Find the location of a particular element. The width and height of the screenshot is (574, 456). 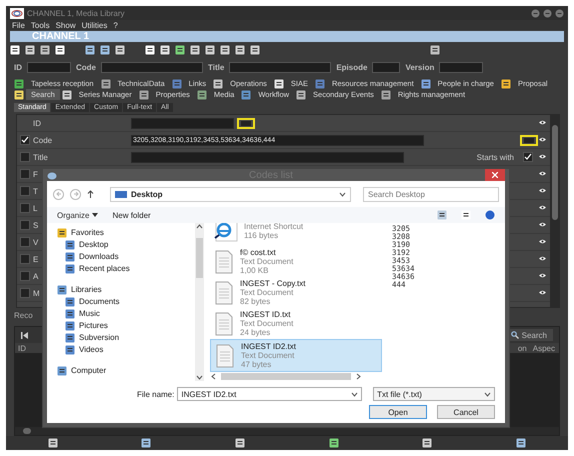

menu-item: ? is located at coordinates (115, 25).